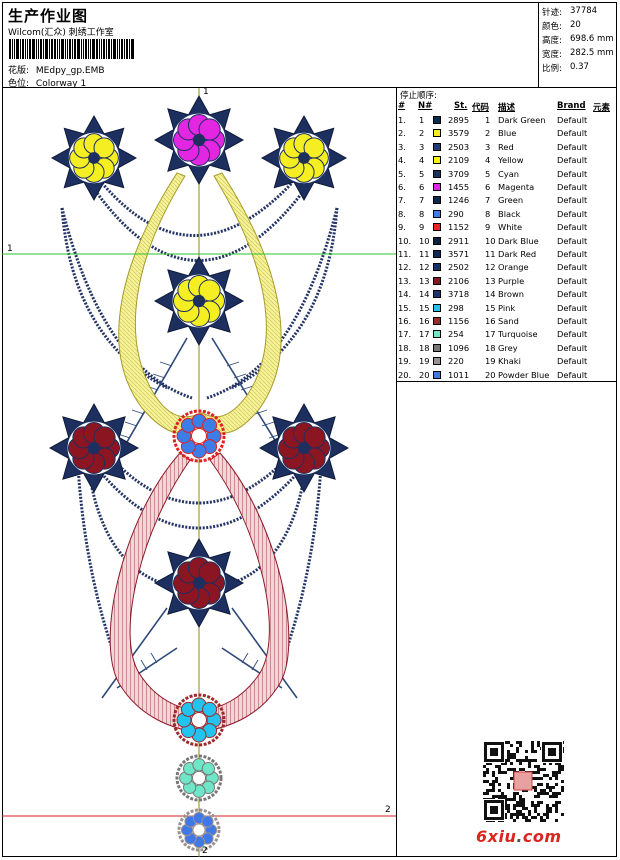  I want to click on stat-label: 针迹:, so click(552, 13).